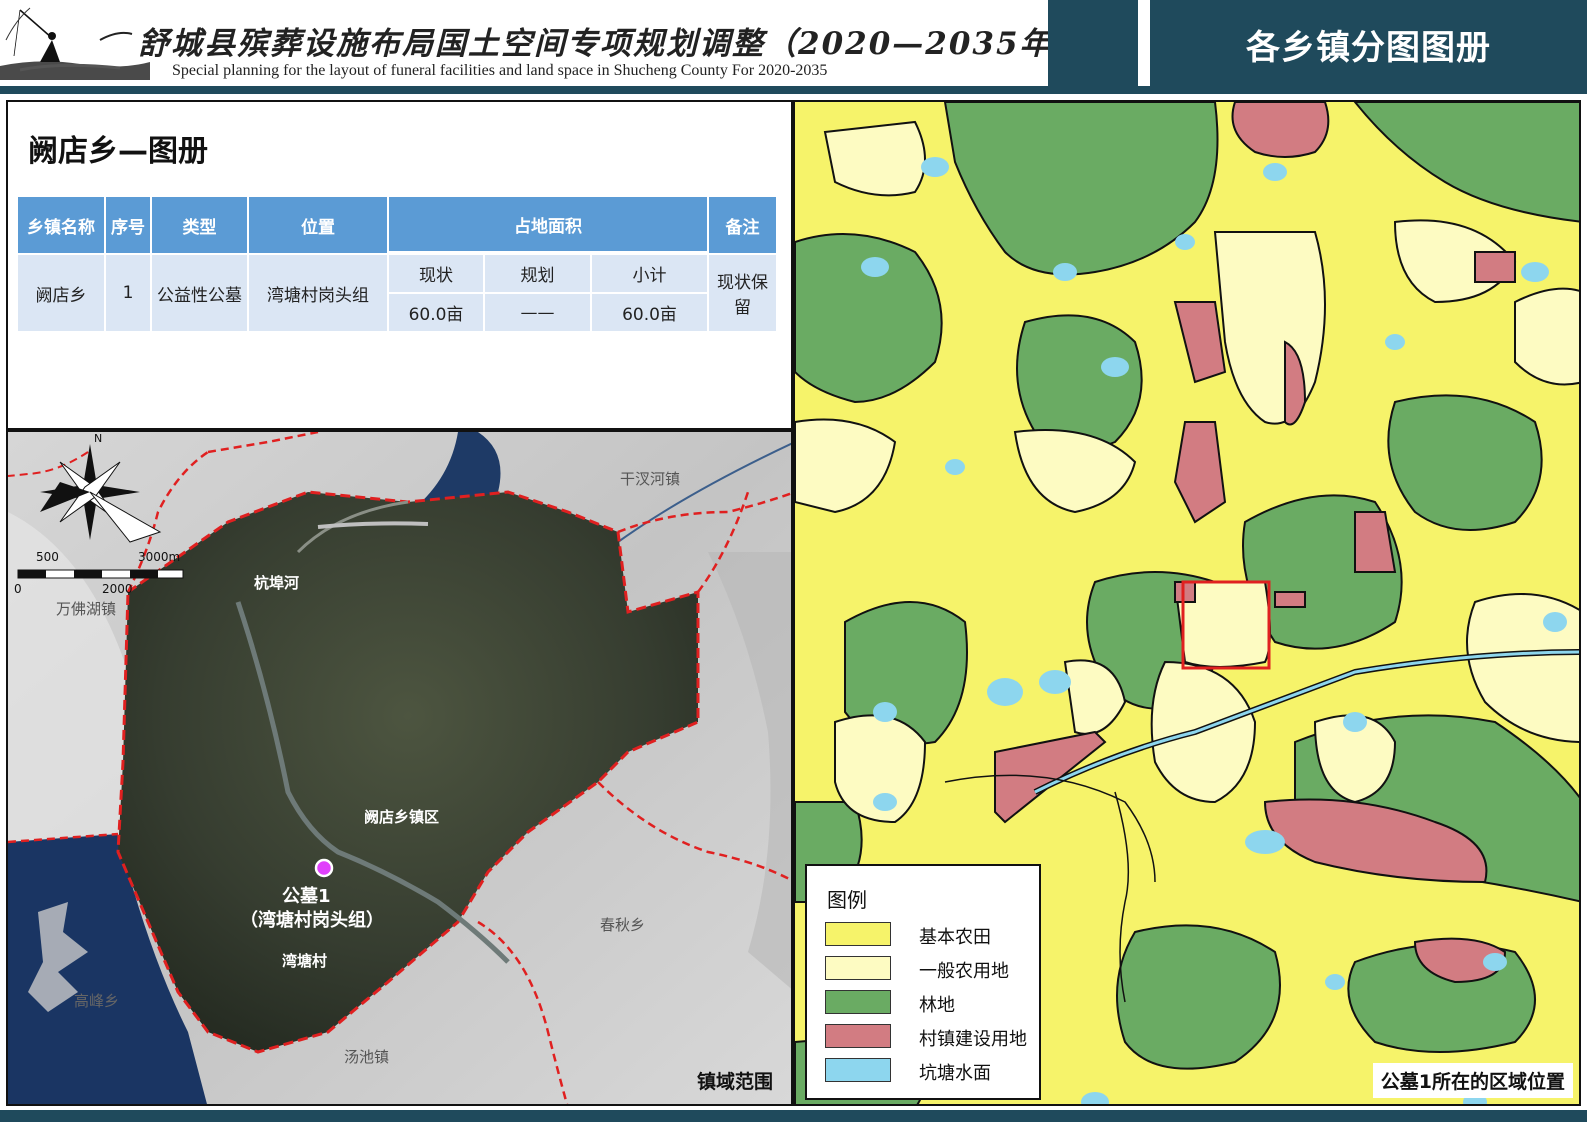 This screenshot has width=1587, height=1122. What do you see at coordinates (159, 557) in the screenshot?
I see `scale-label-3000: 3000m` at bounding box center [159, 557].